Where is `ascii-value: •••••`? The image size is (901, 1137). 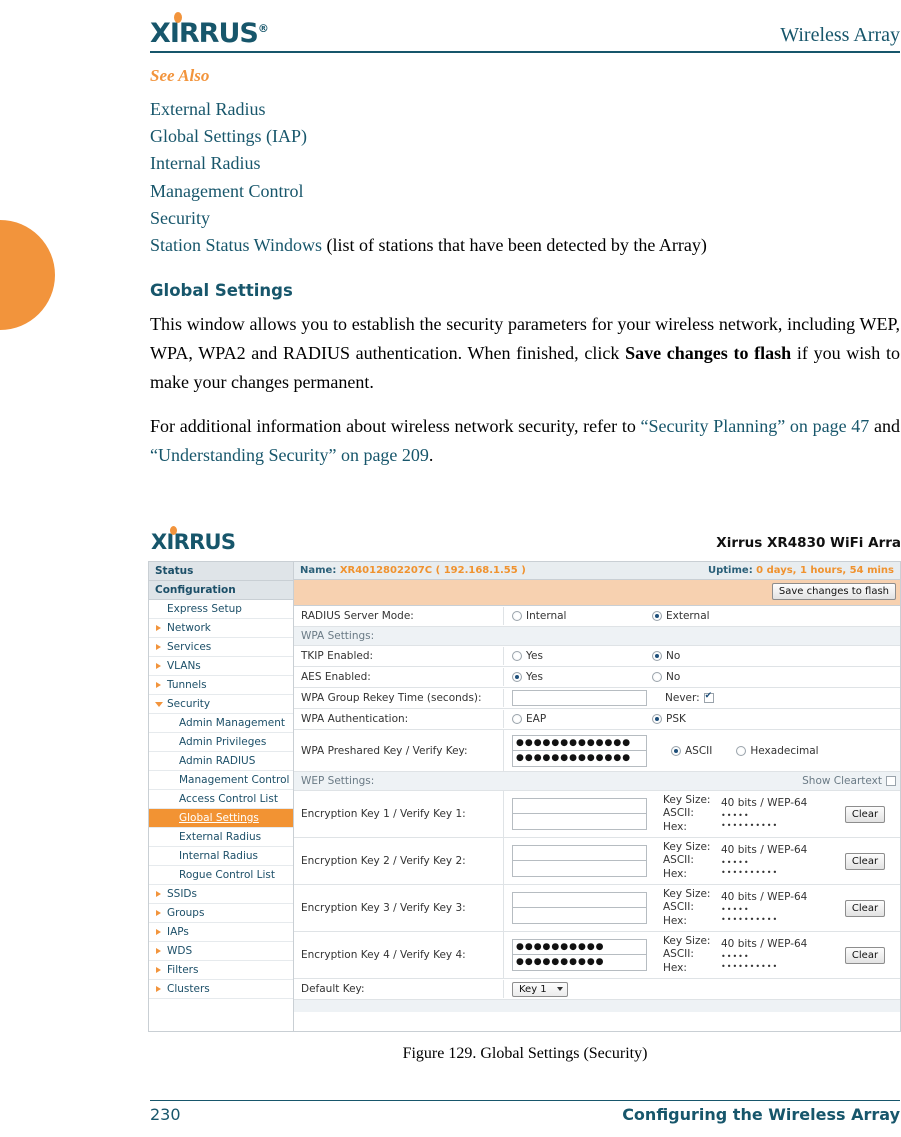
ascii-value: ••••• is located at coordinates (735, 909).